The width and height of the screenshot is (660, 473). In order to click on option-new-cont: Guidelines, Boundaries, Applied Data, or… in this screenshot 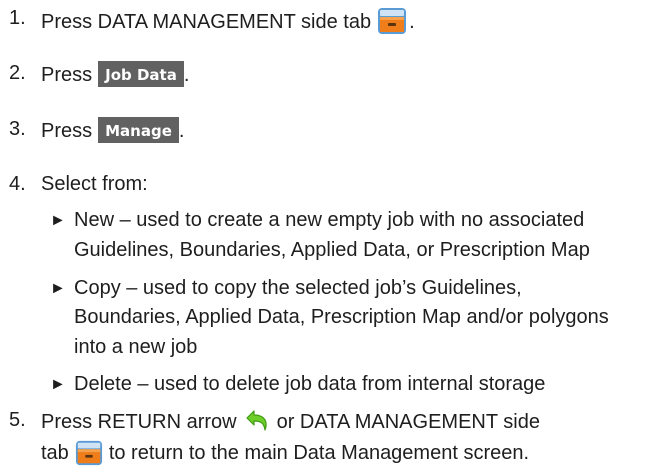, I will do `click(332, 250)`.